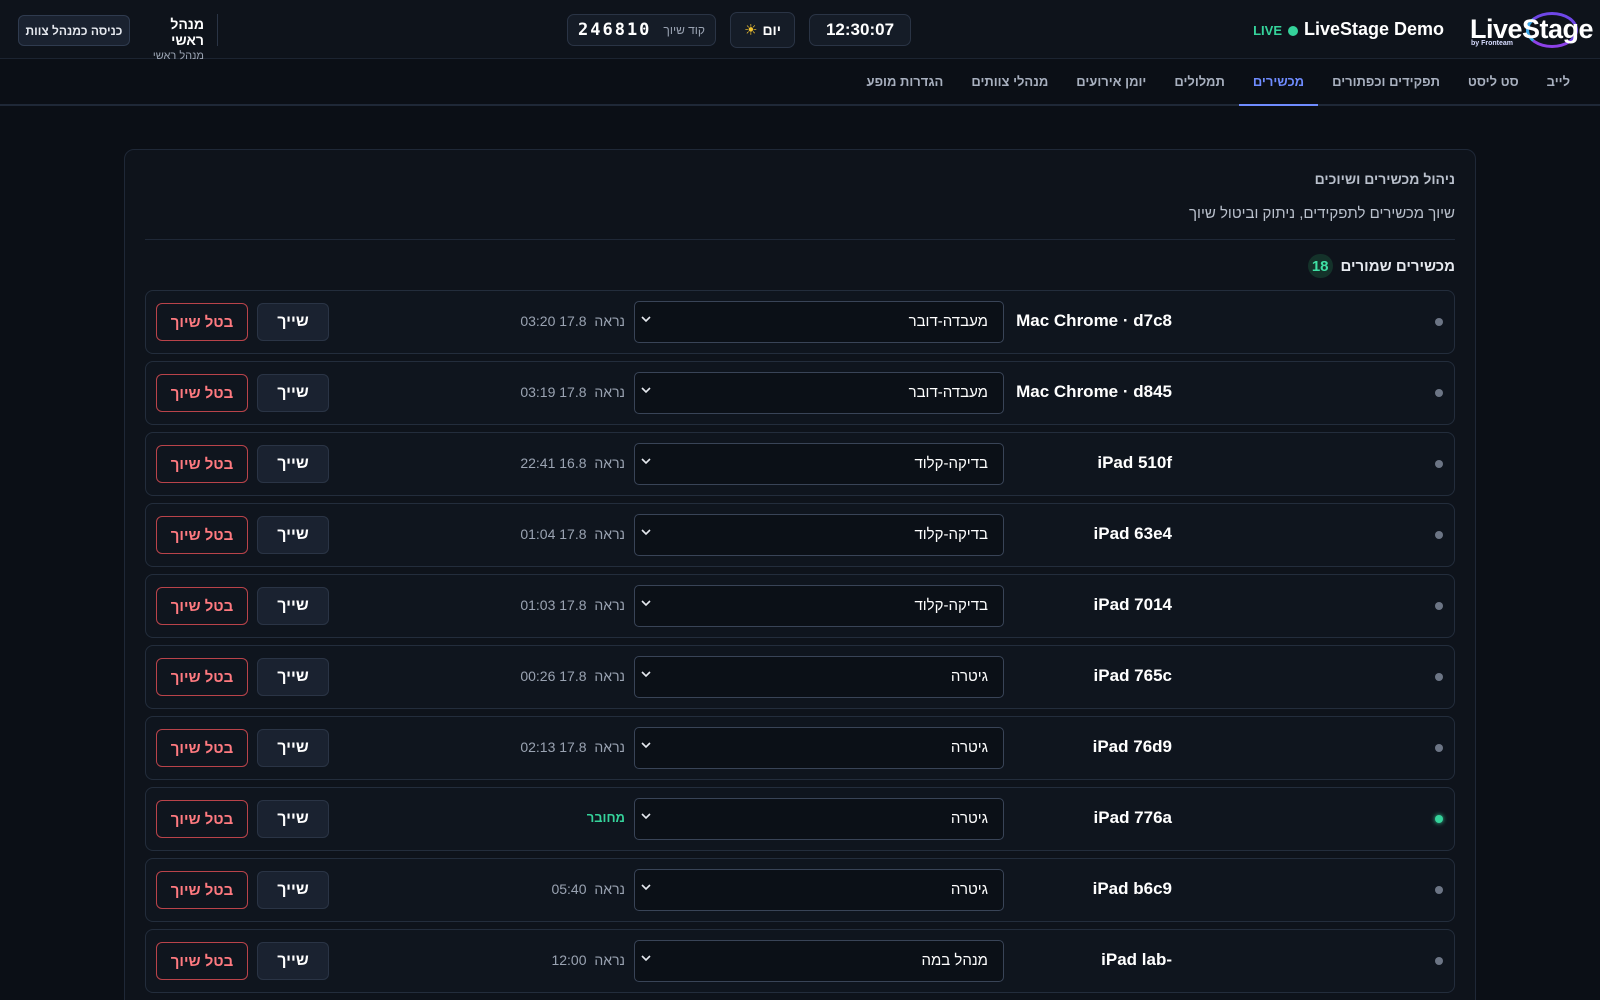 The height and width of the screenshot is (1000, 1600). I want to click on sun-icon: ☀, so click(751, 30).